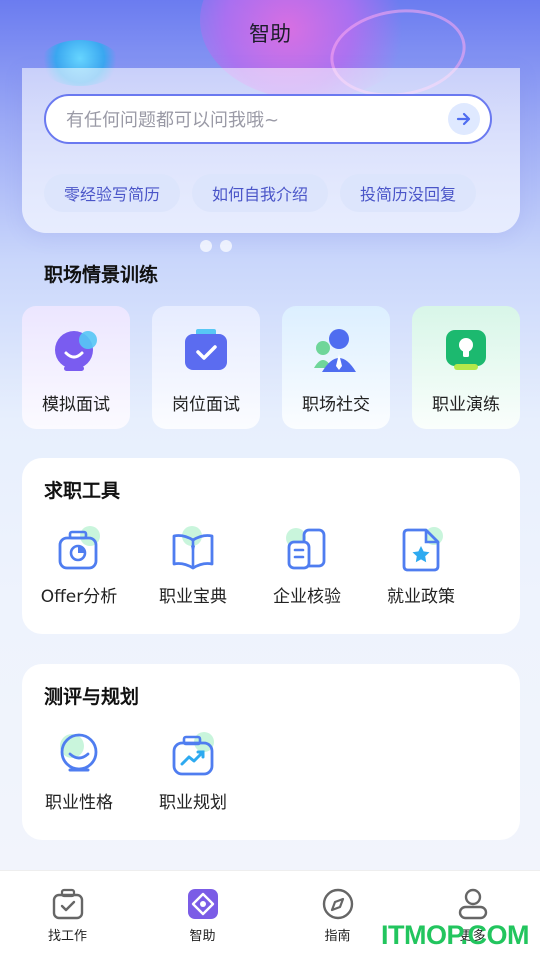 The height and width of the screenshot is (961, 540). I want to click on scene-item-job-interview: 岗位面试, so click(206, 367).